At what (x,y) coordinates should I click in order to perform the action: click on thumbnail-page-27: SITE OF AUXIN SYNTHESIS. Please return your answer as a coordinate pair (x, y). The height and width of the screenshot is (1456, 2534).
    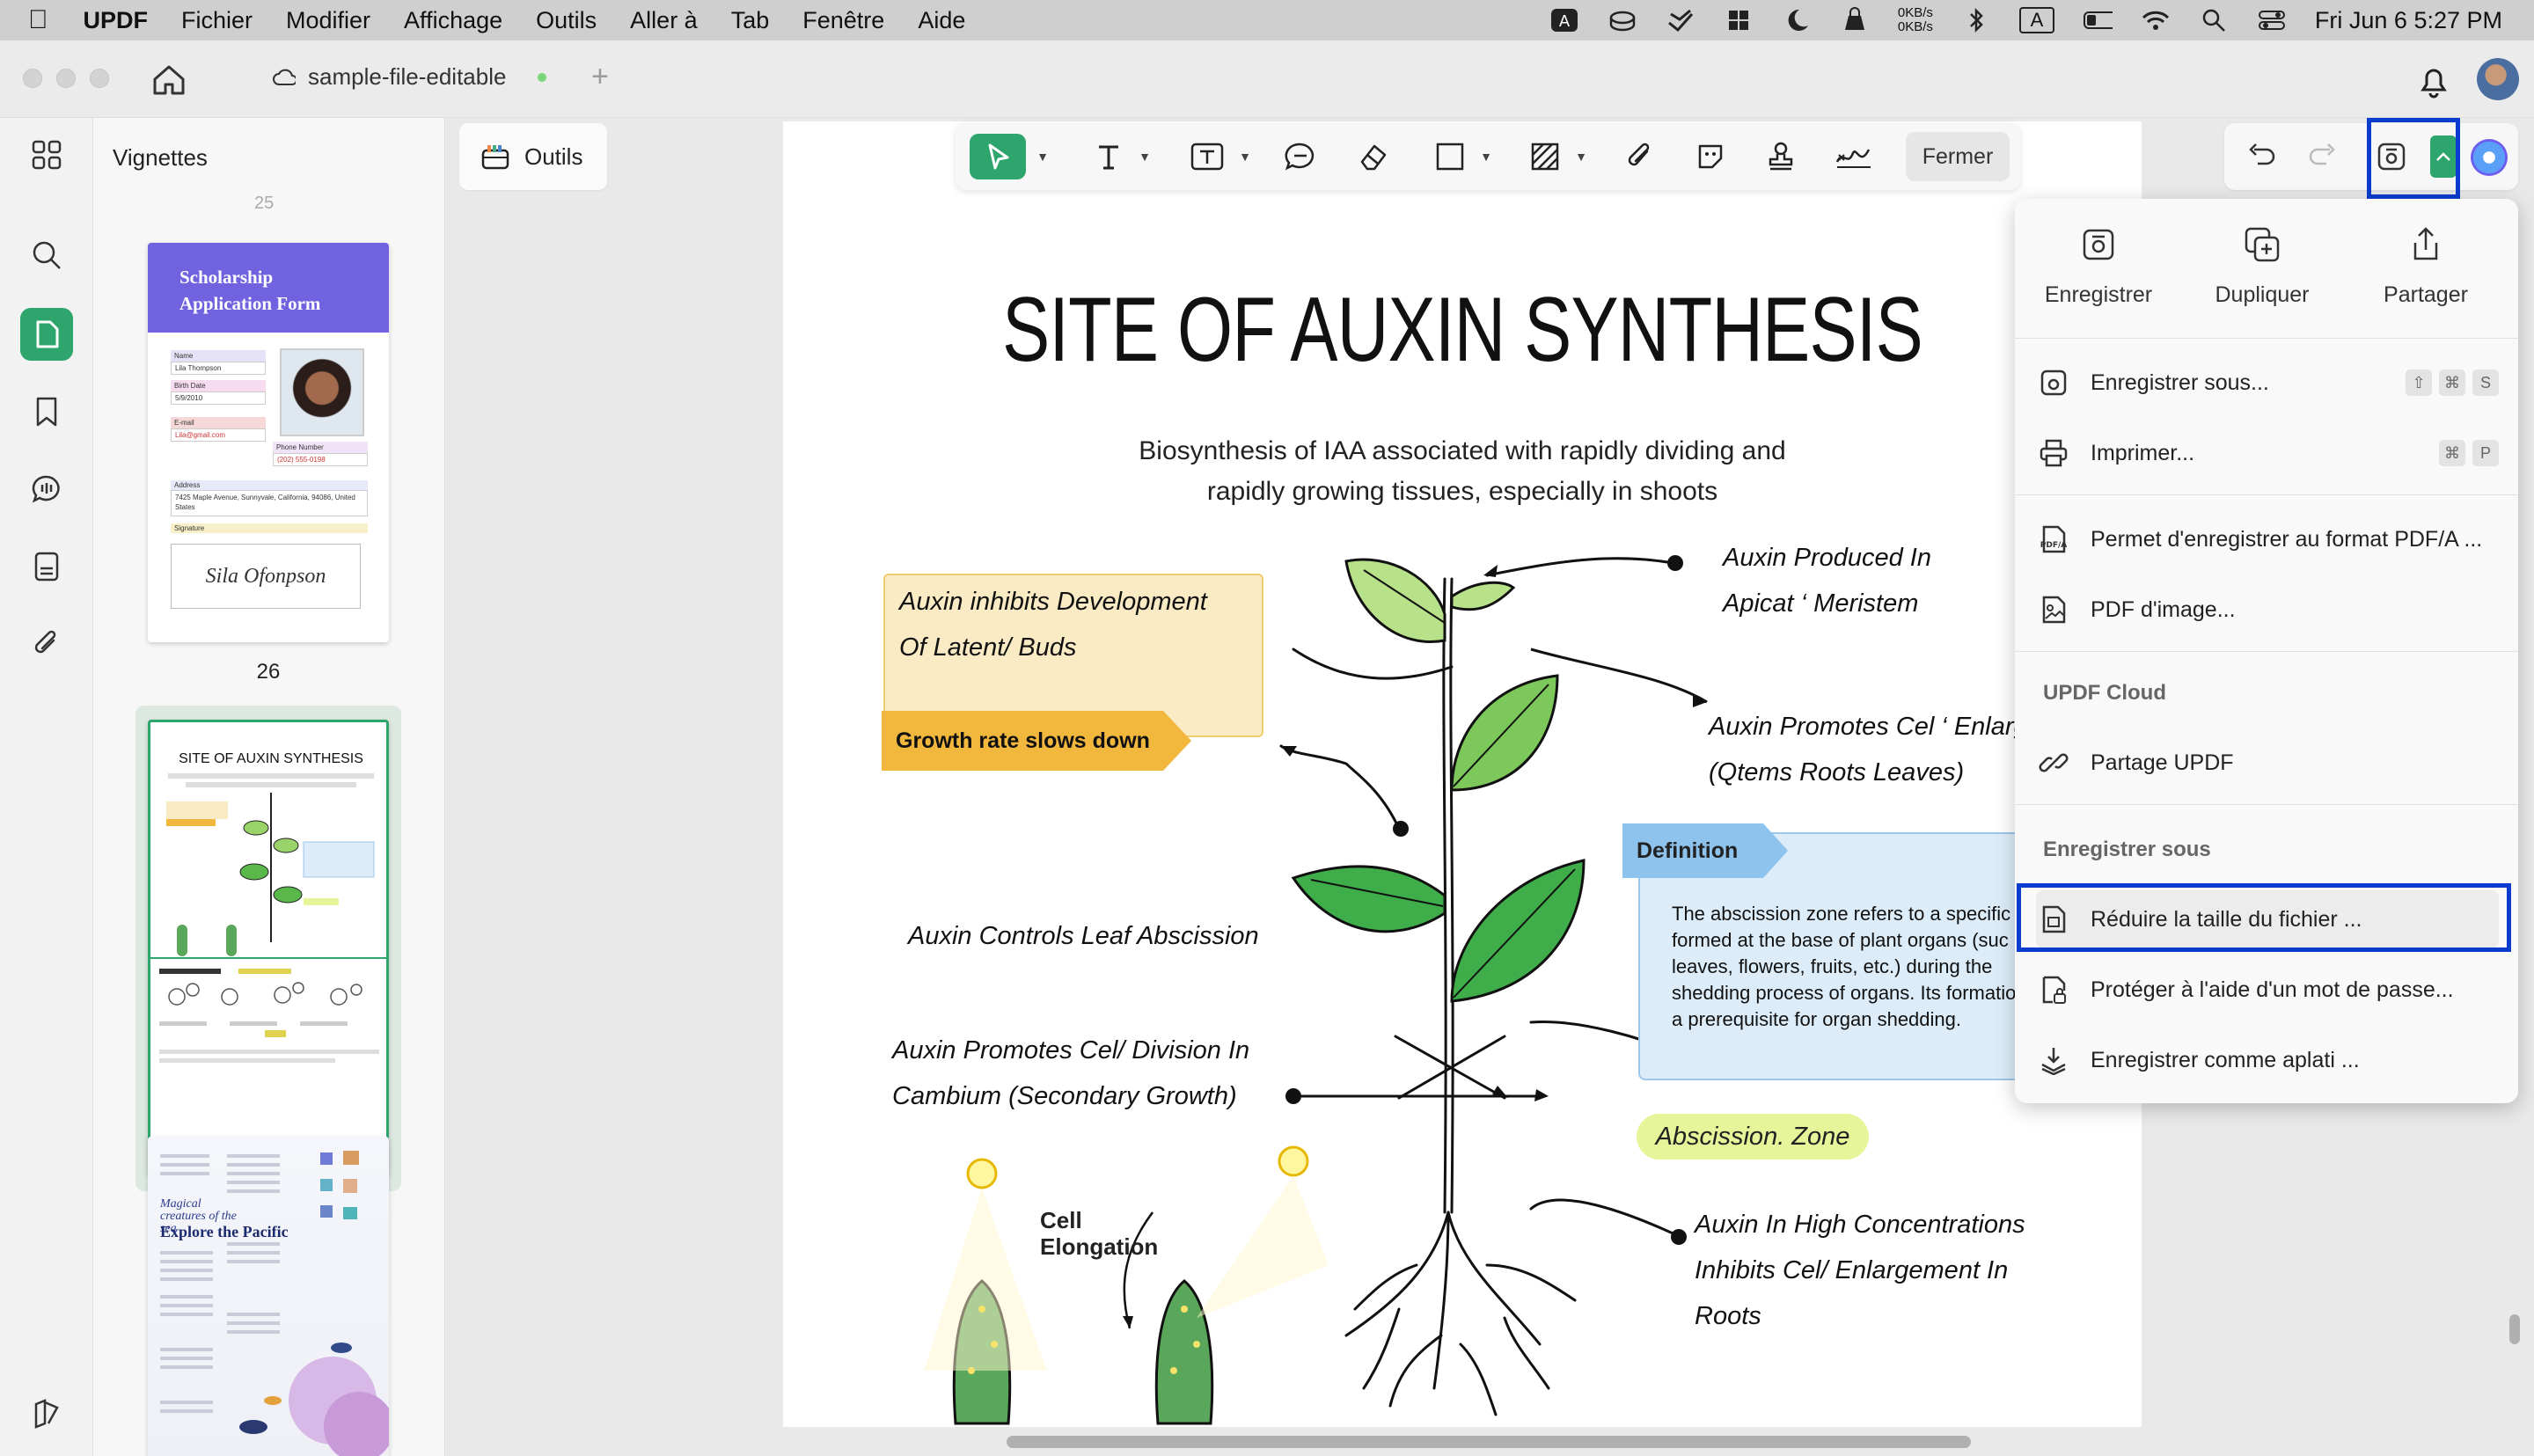
    Looking at the image, I should click on (268, 947).